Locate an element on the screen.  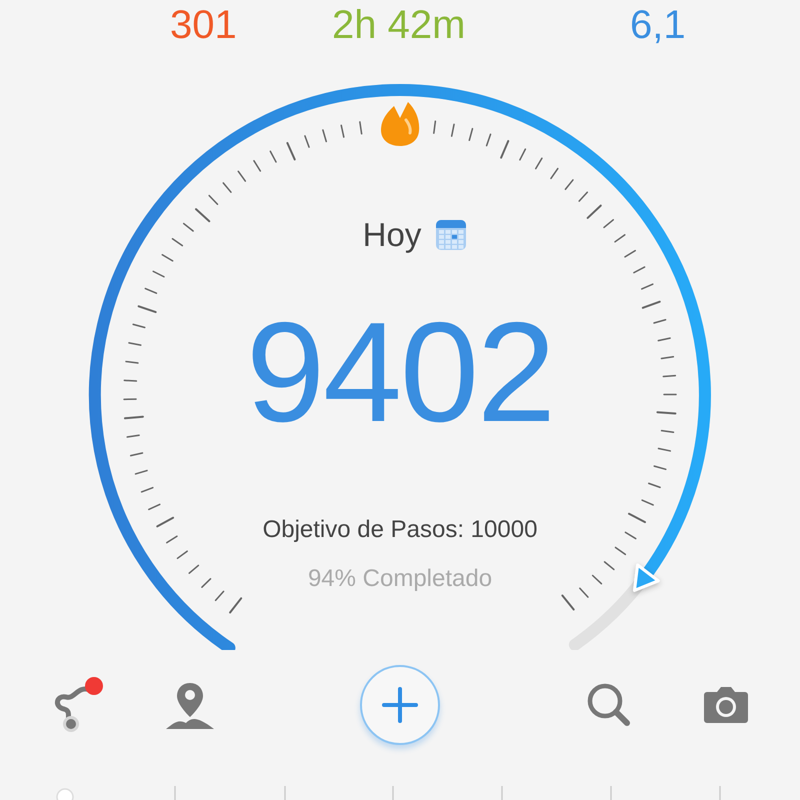
plus-icon is located at coordinates (400, 705).